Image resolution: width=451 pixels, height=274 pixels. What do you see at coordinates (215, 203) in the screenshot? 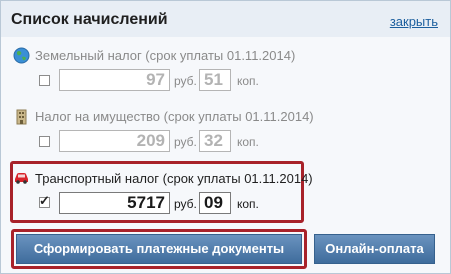
I see `amount-kop-transport: 09` at bounding box center [215, 203].